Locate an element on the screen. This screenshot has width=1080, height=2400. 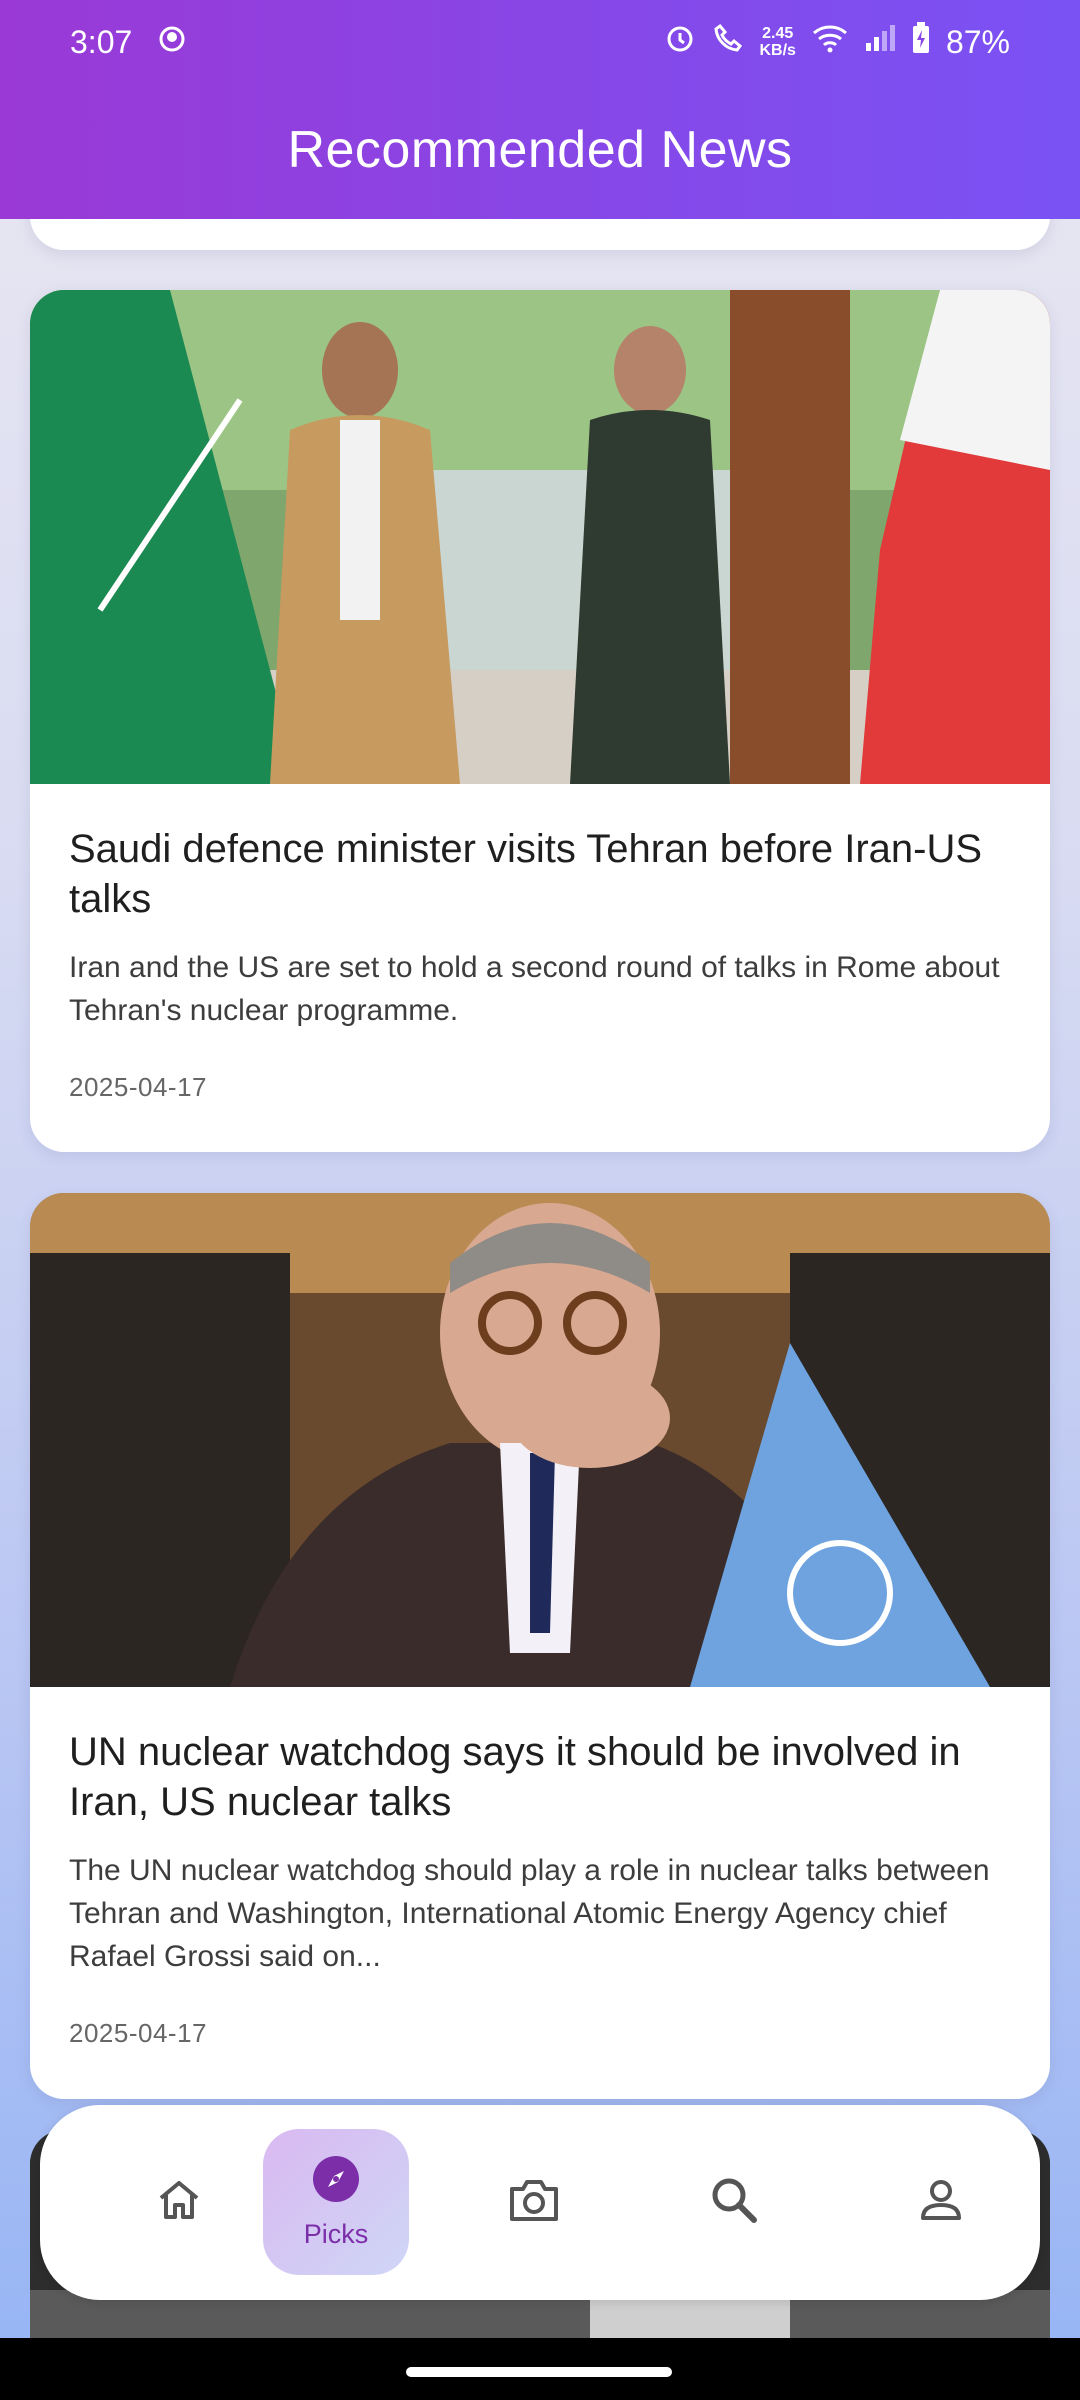
bottom-nav: Picks is located at coordinates (540, 2202).